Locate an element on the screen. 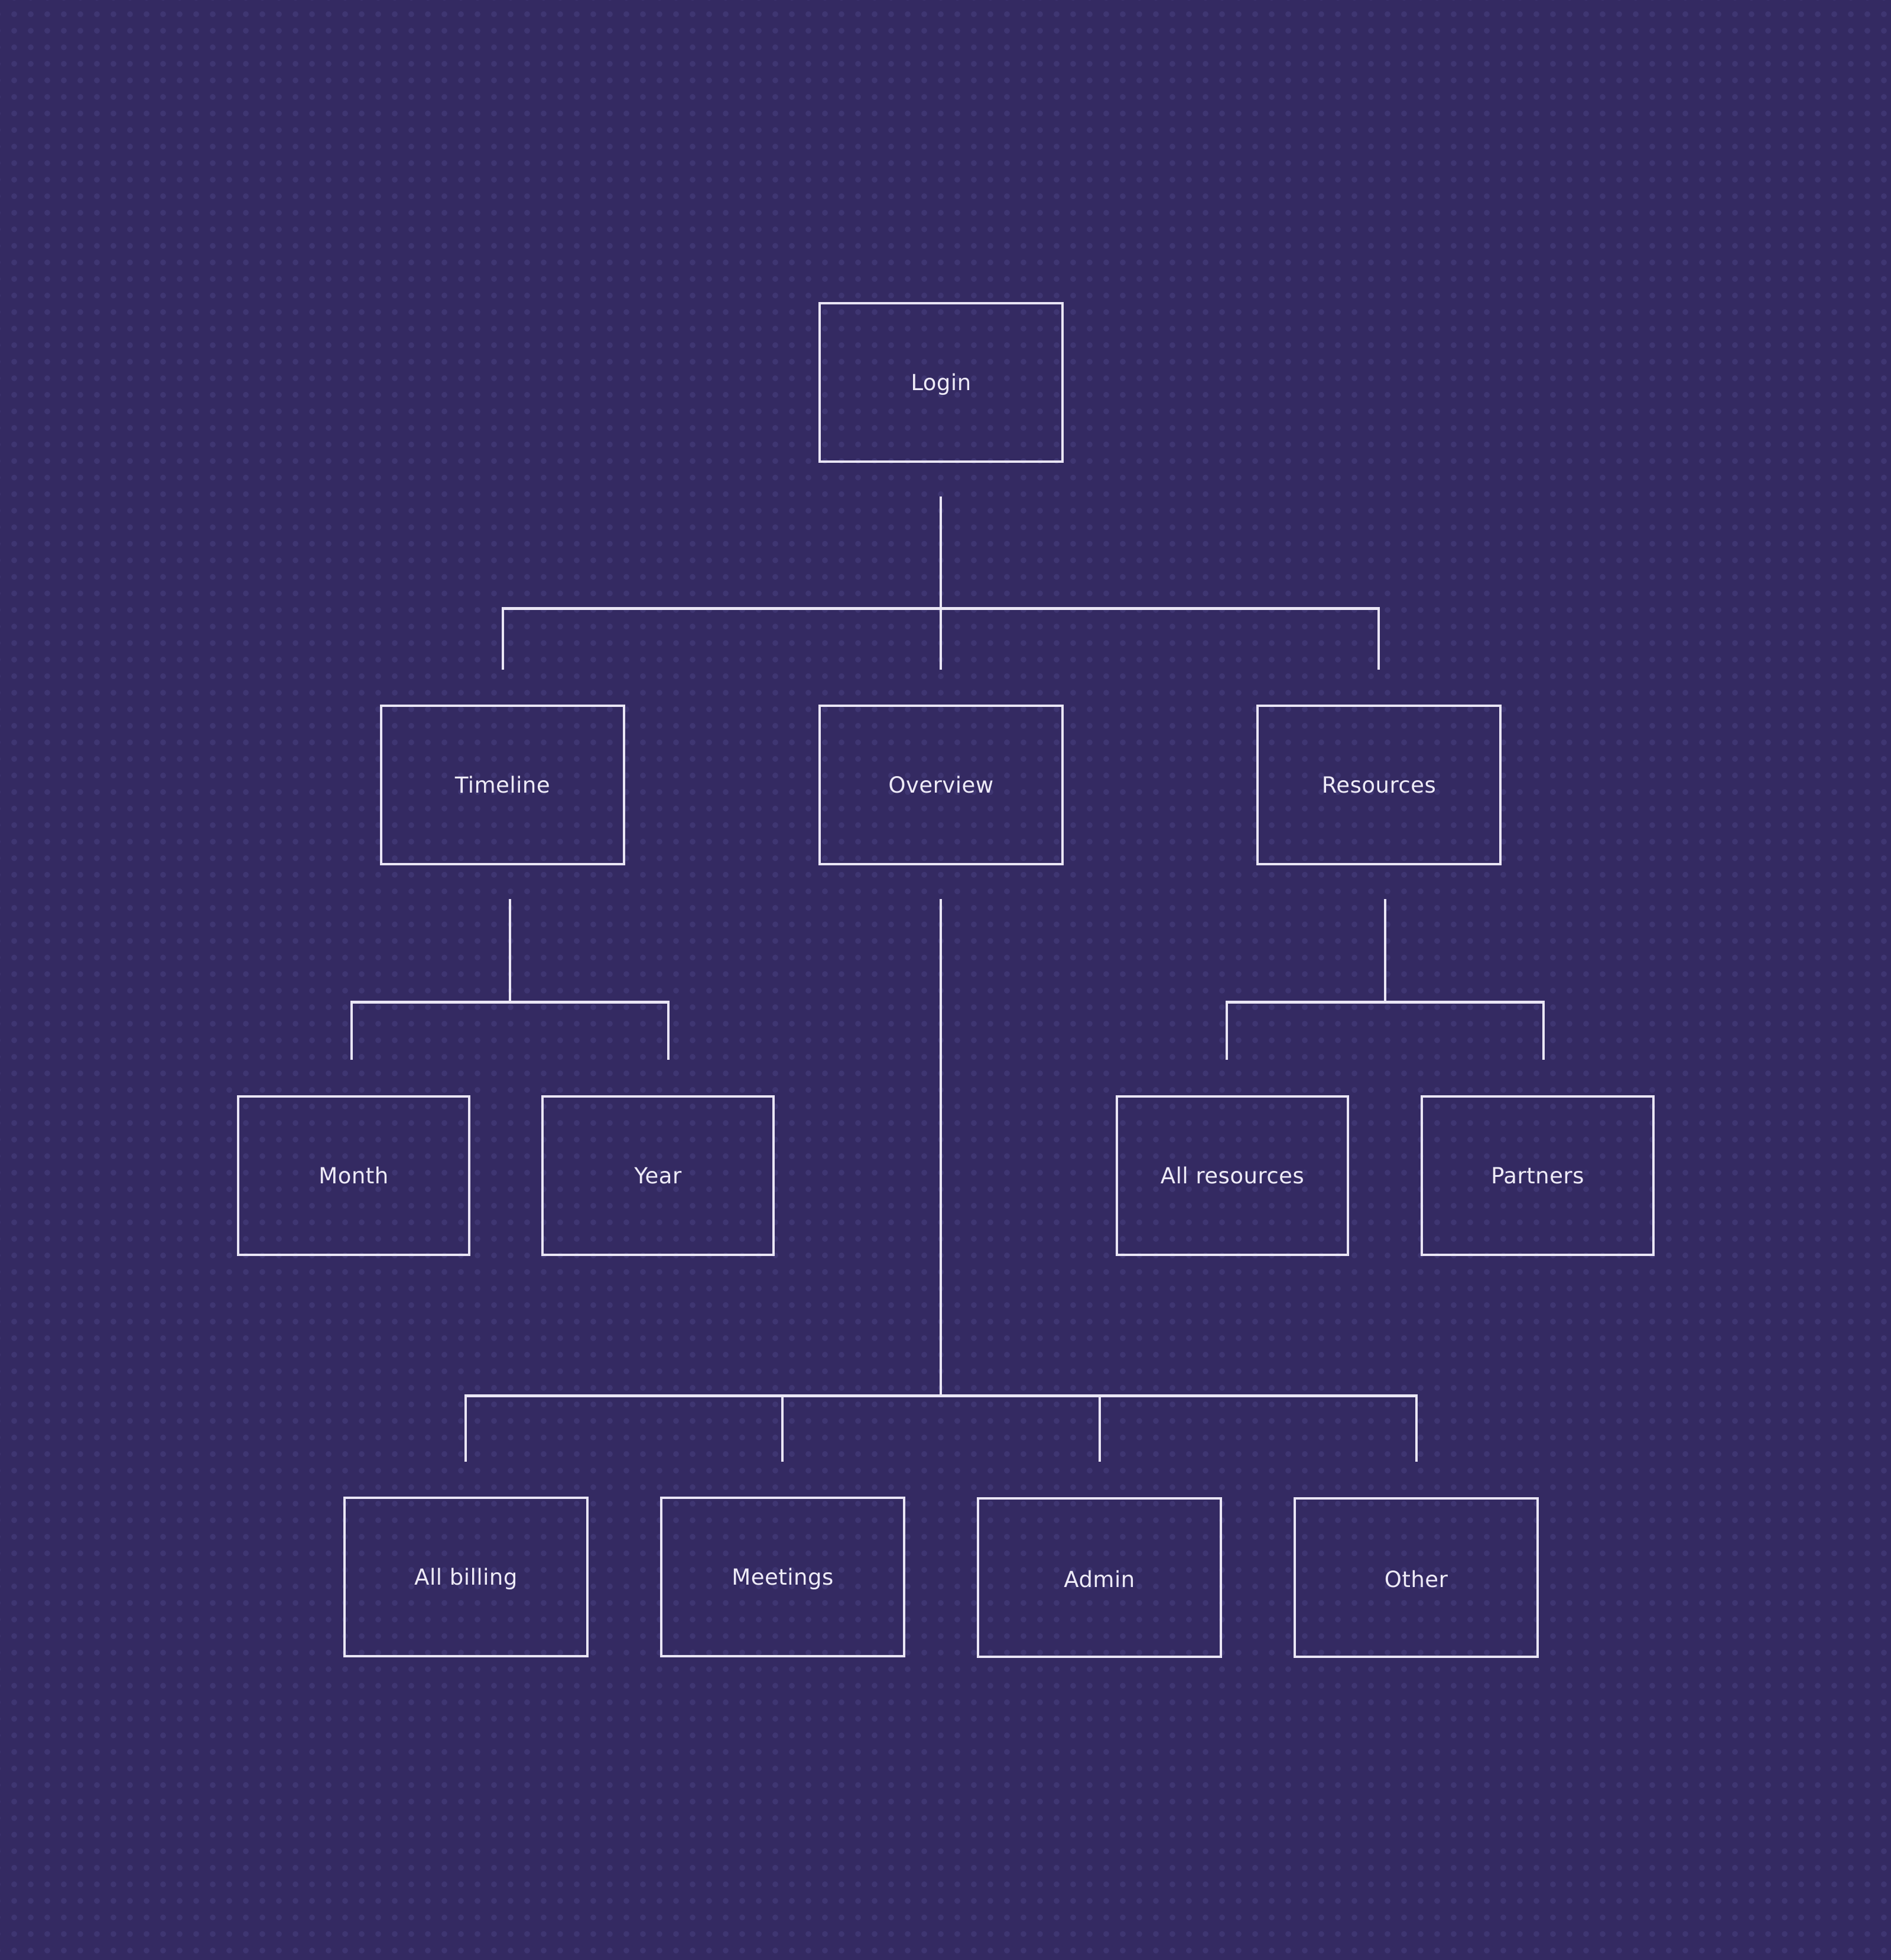 The image size is (1891, 1960). connector-to-all-resources is located at coordinates (1227, 1031).